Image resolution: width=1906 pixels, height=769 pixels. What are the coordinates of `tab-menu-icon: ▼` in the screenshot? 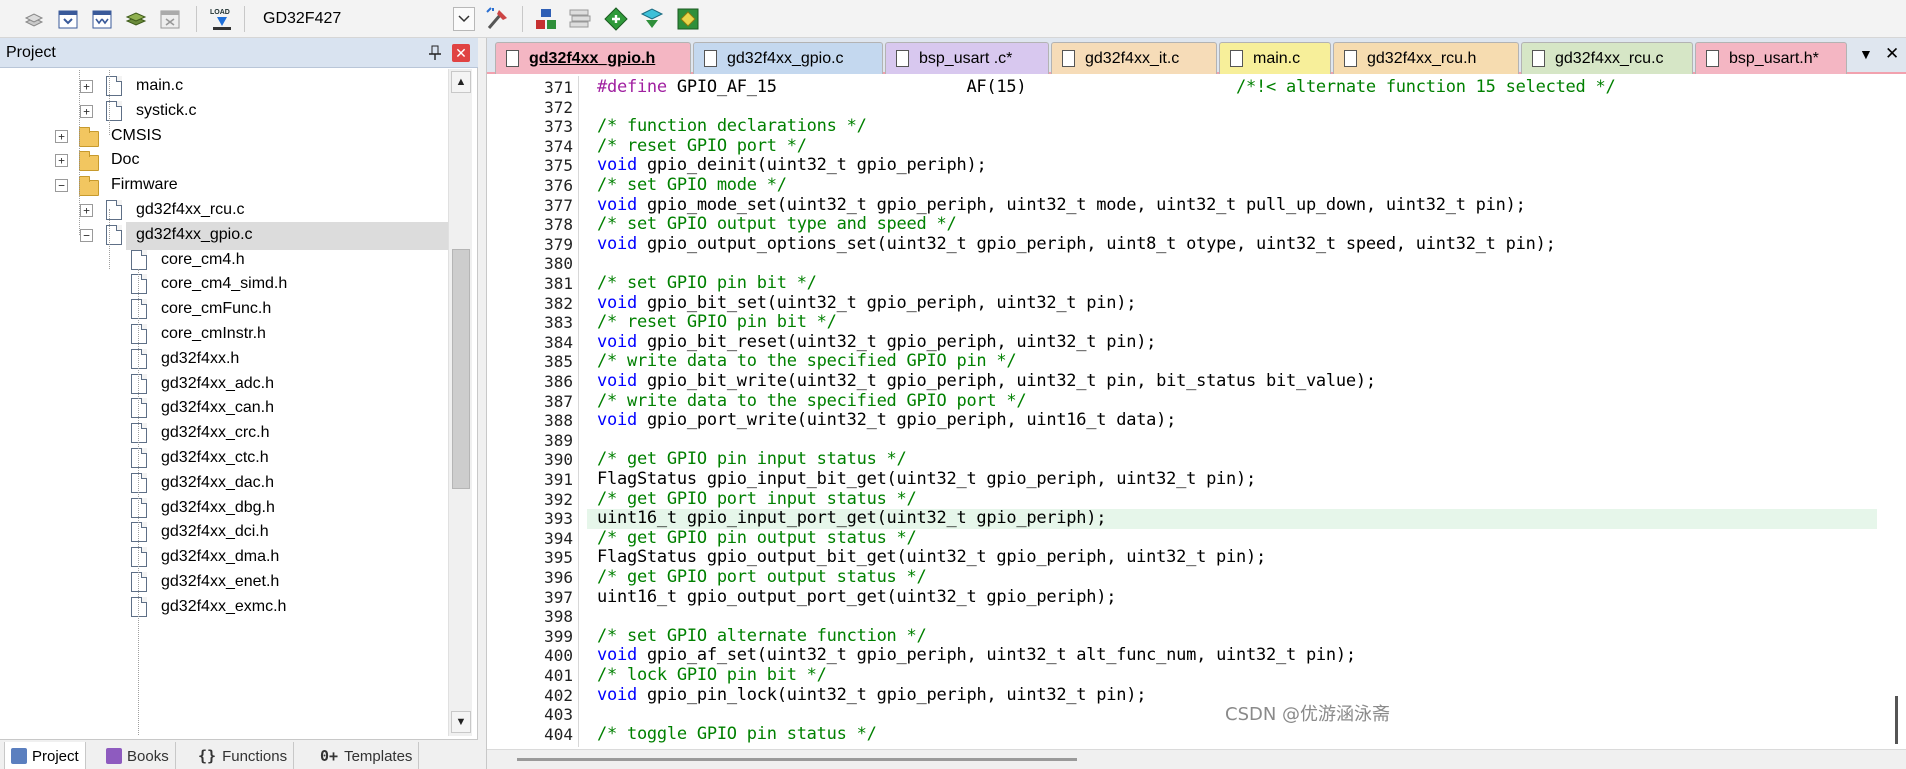 It's located at (1866, 54).